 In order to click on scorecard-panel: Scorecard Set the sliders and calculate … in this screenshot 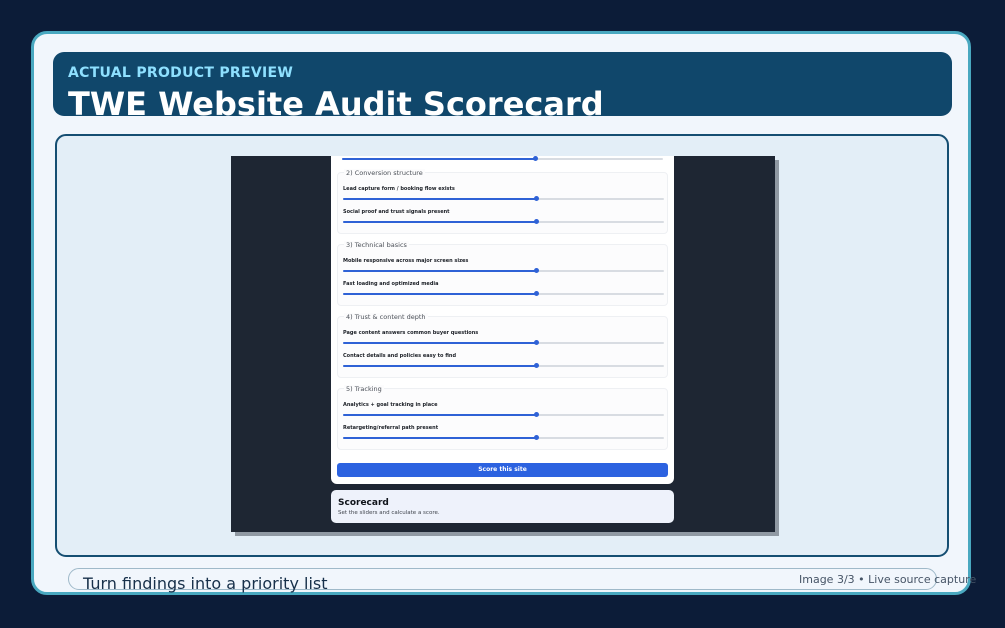, I will do `click(502, 506)`.